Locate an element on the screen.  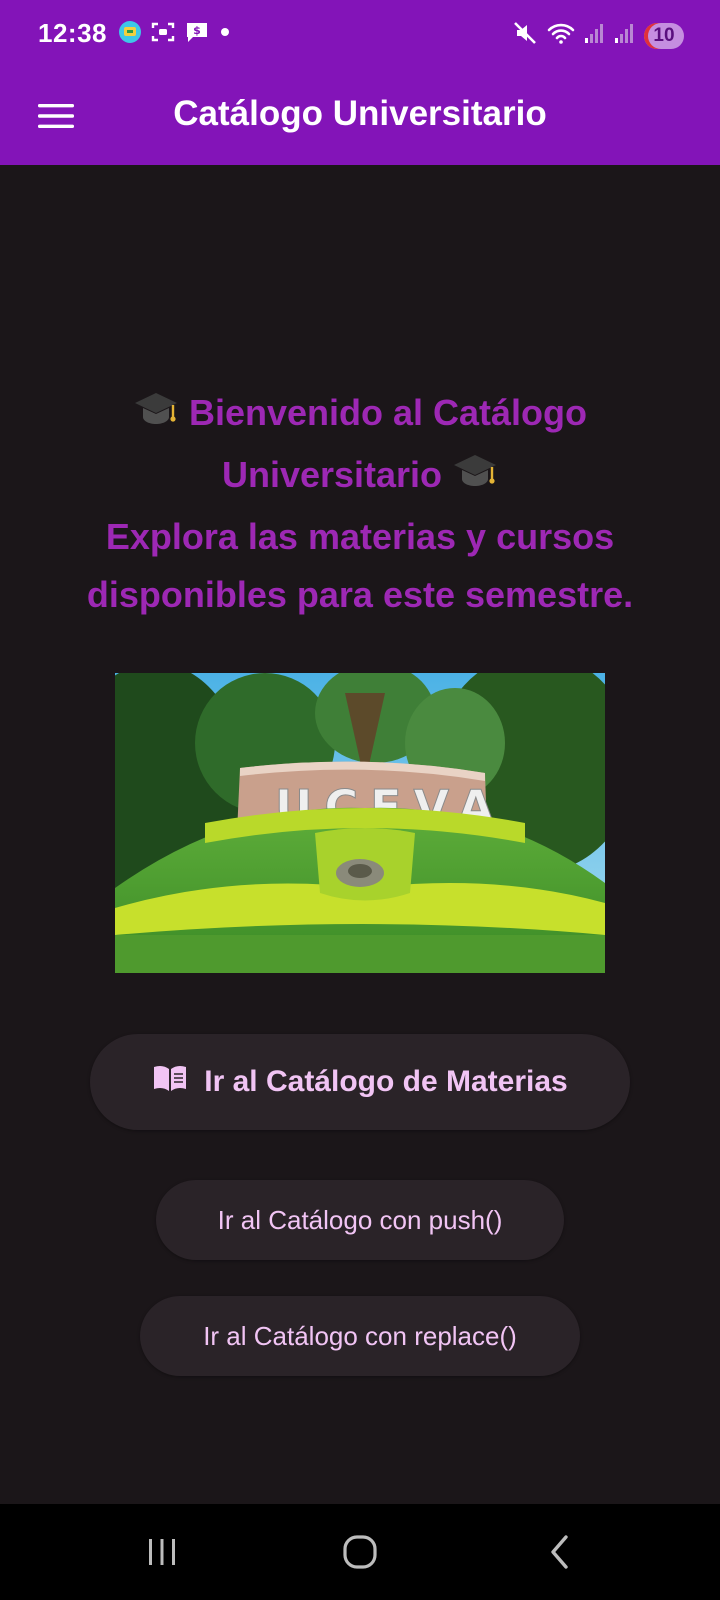
recent-apps-icon is located at coordinates (162, 1552).